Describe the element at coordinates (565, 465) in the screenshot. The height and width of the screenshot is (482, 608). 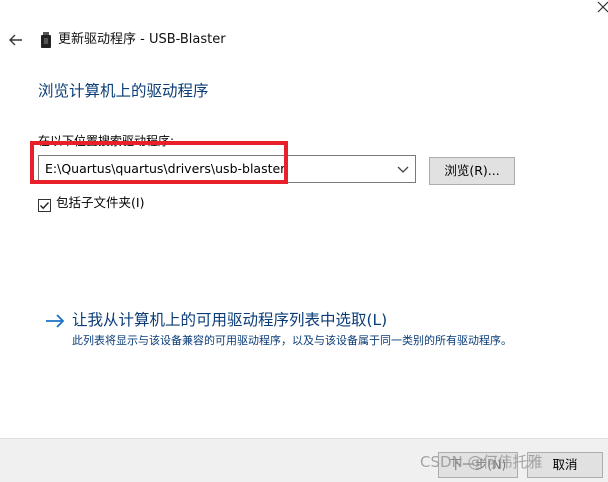
I see `cancel-button: 取消` at that location.